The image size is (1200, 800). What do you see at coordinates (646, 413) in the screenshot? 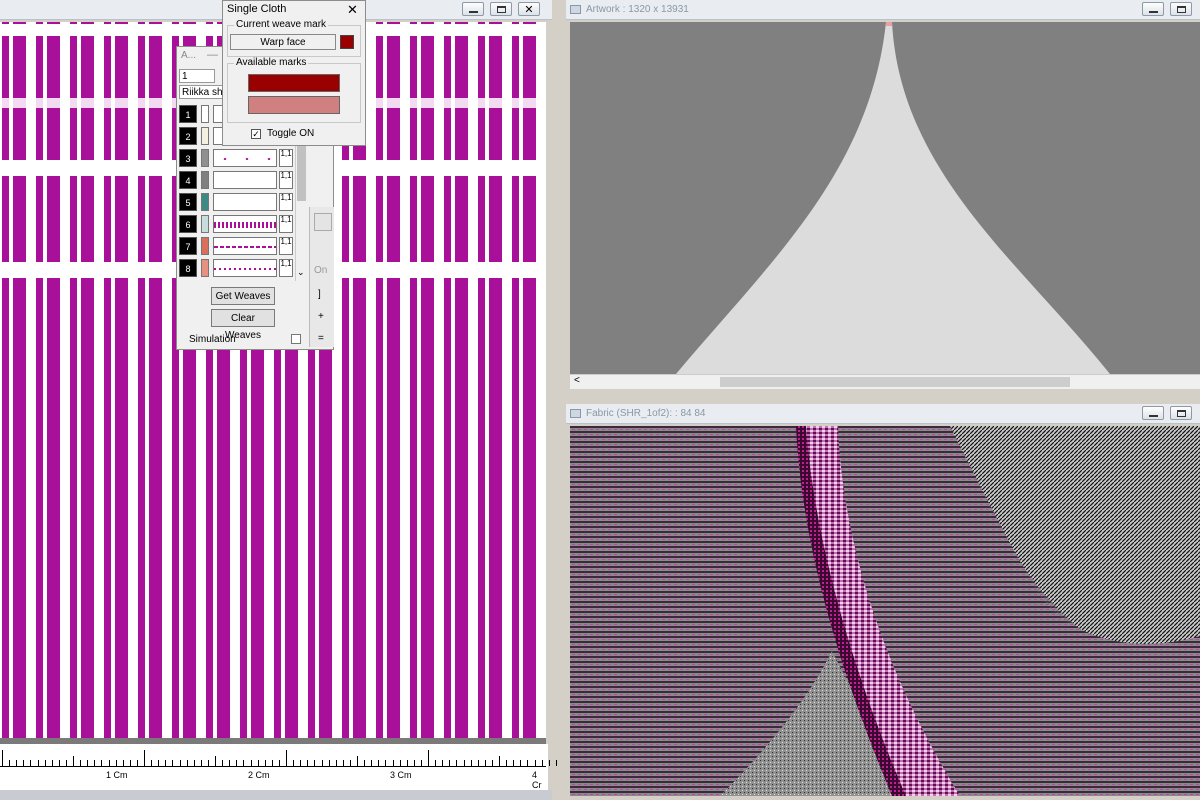
I see `fabric-window-title: Fabric (SHR_1of2): : 84 84` at bounding box center [646, 413].